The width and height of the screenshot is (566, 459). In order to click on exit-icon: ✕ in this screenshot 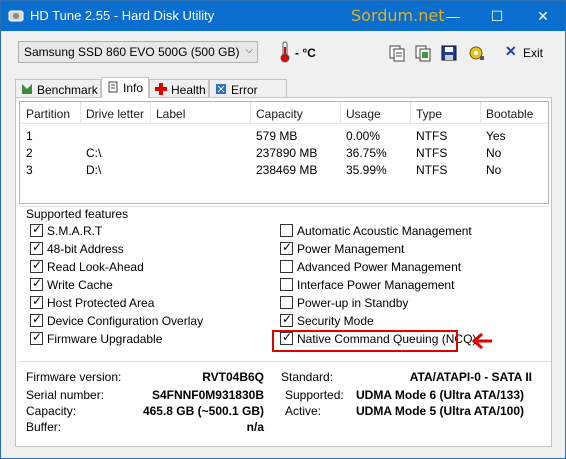, I will do `click(511, 51)`.